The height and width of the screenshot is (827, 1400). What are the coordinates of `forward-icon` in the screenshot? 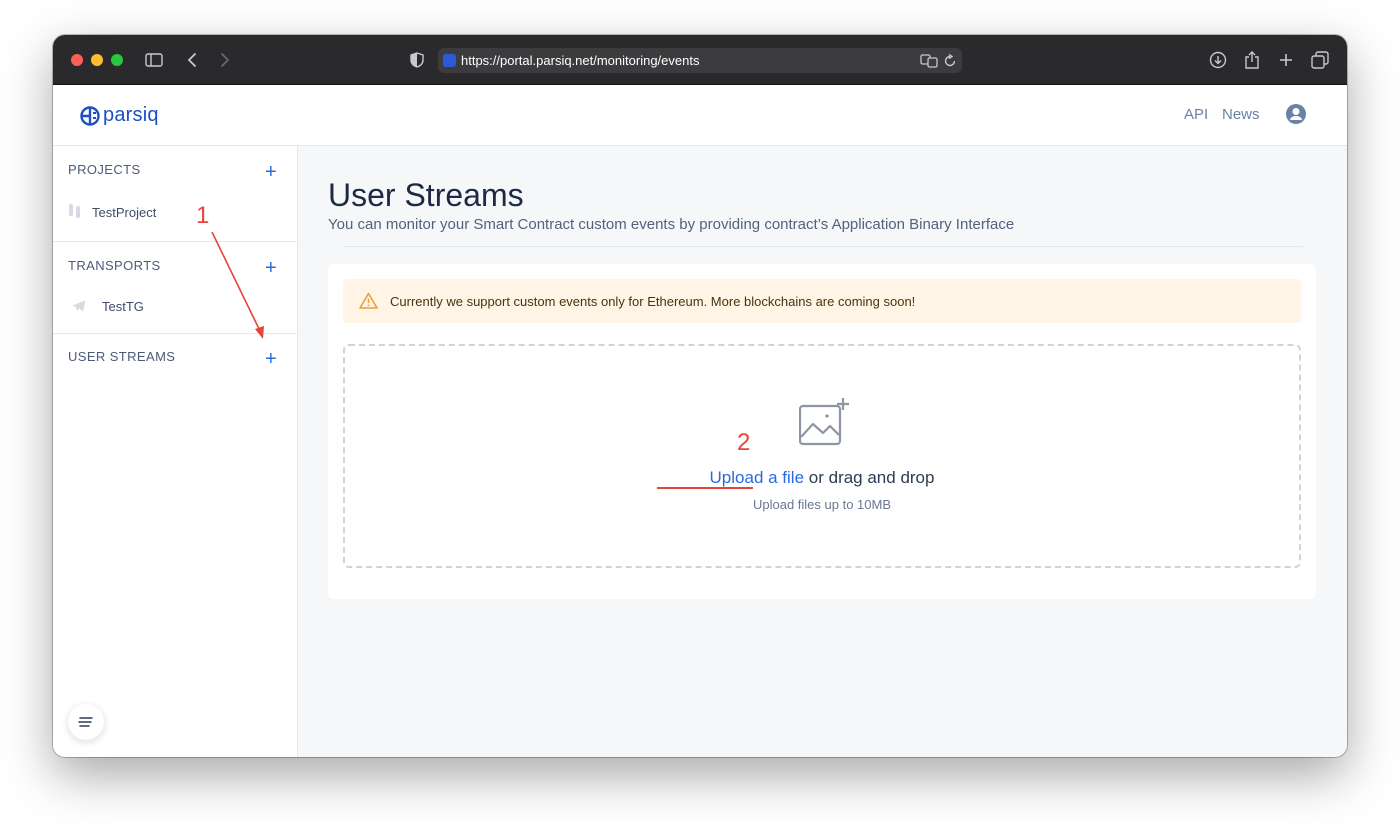 It's located at (225, 60).